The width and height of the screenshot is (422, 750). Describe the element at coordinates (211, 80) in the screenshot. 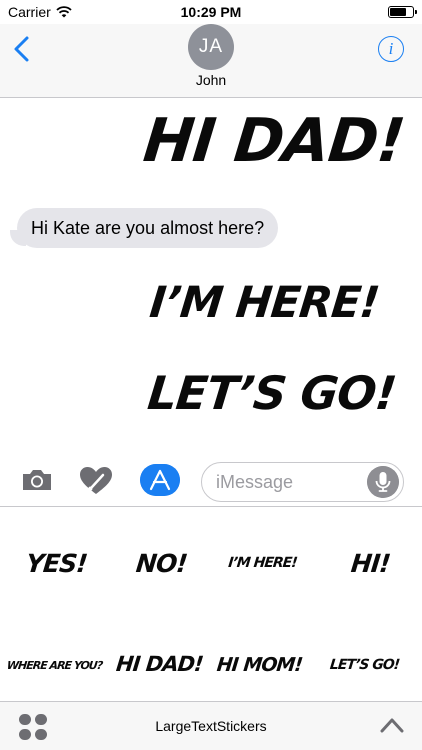

I see `contact-name: John` at that location.